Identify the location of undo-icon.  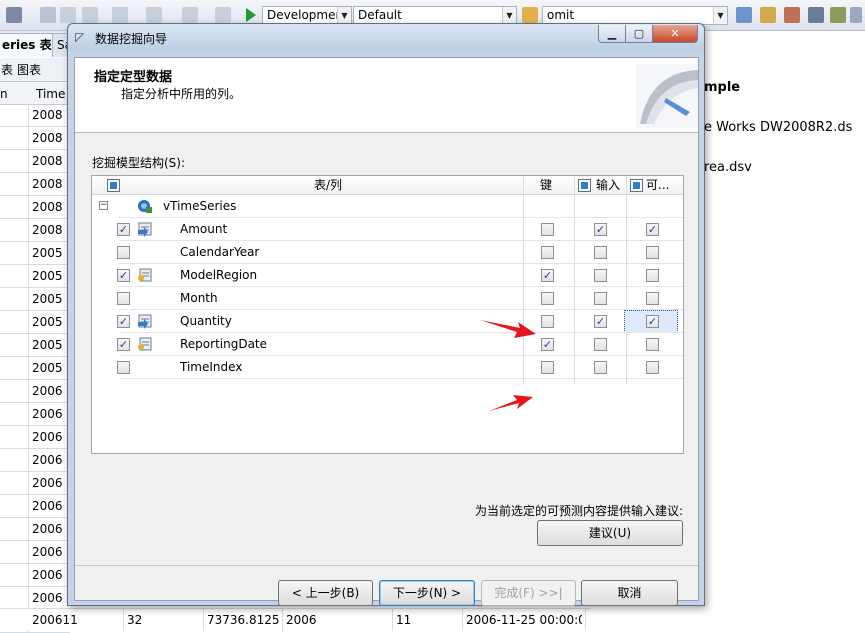
(120, 15).